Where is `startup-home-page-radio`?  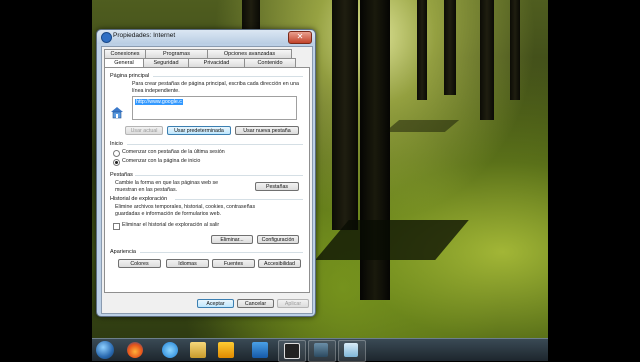
startup-home-page-radio is located at coordinates (116, 162).